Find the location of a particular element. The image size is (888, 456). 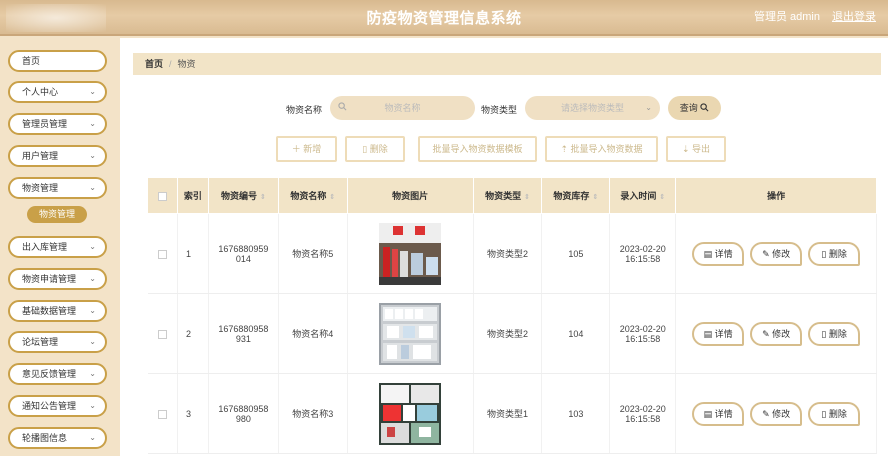

col-name: 物资名称 ⇕ is located at coordinates (312, 195).